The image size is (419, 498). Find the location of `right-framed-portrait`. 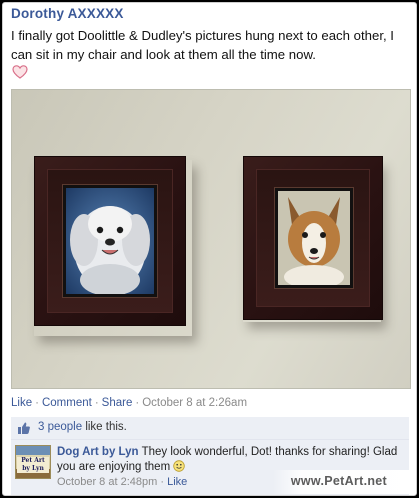

right-framed-portrait is located at coordinates (313, 238).